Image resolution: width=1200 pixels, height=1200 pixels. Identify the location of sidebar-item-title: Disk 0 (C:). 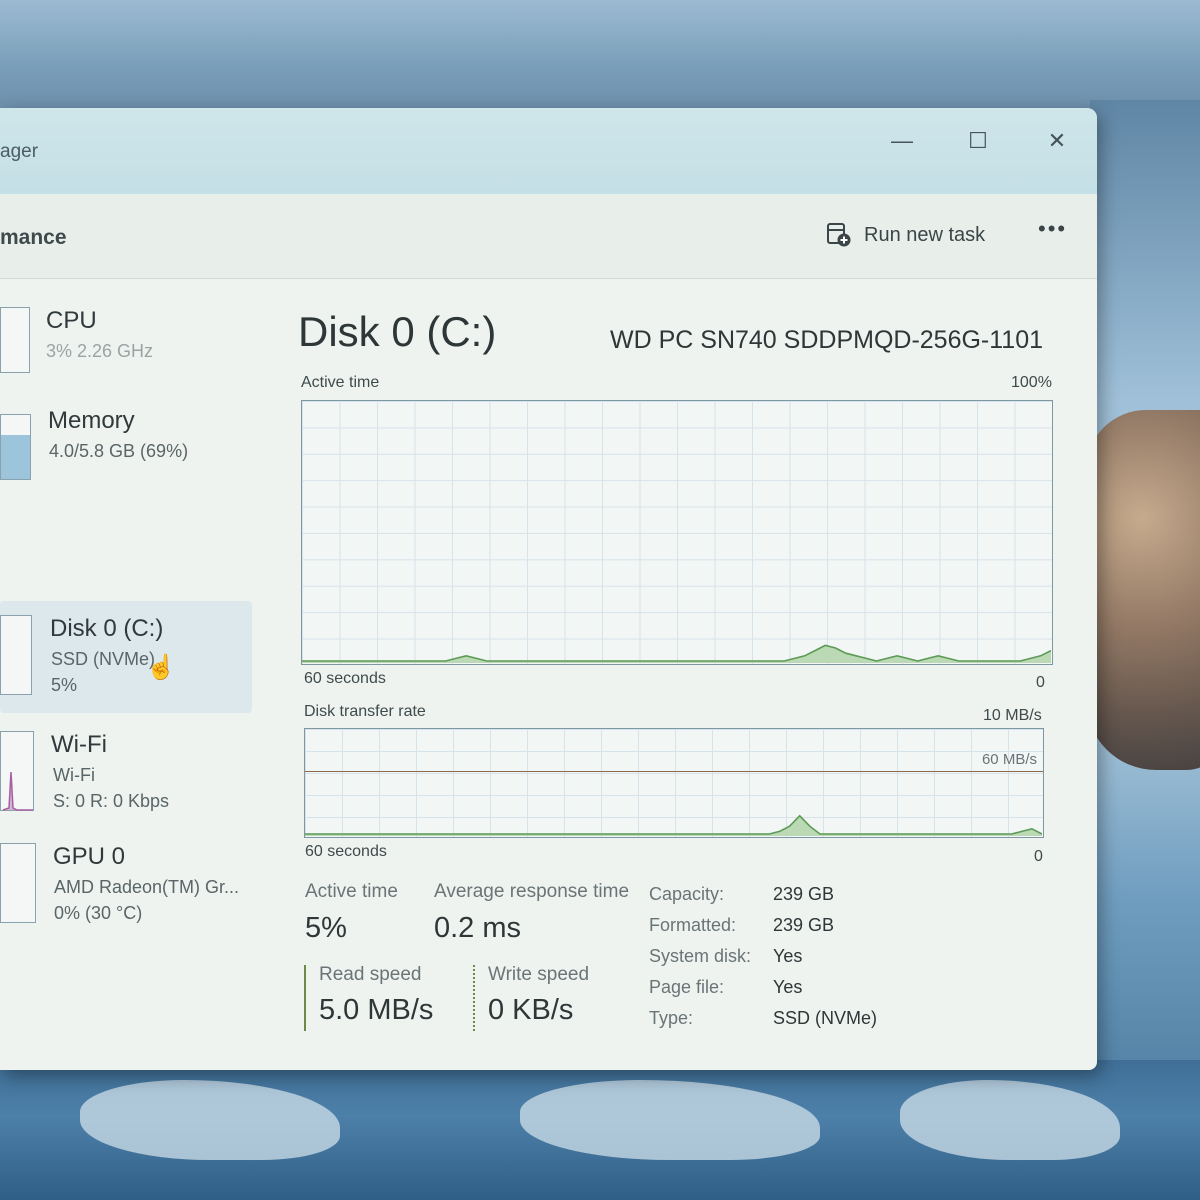
(107, 628).